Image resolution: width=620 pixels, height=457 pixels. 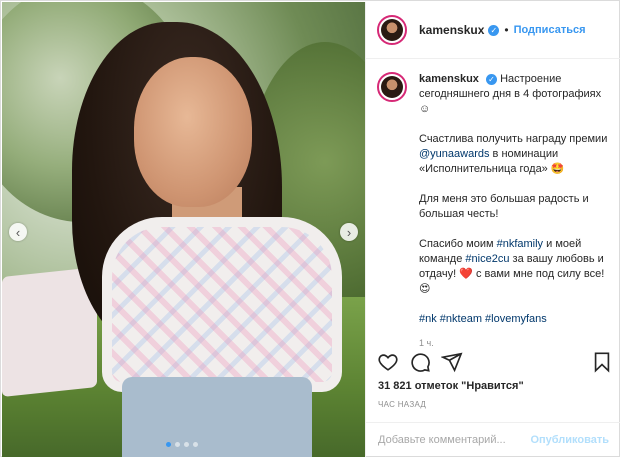 I want to click on comment-input, so click(x=451, y=440).